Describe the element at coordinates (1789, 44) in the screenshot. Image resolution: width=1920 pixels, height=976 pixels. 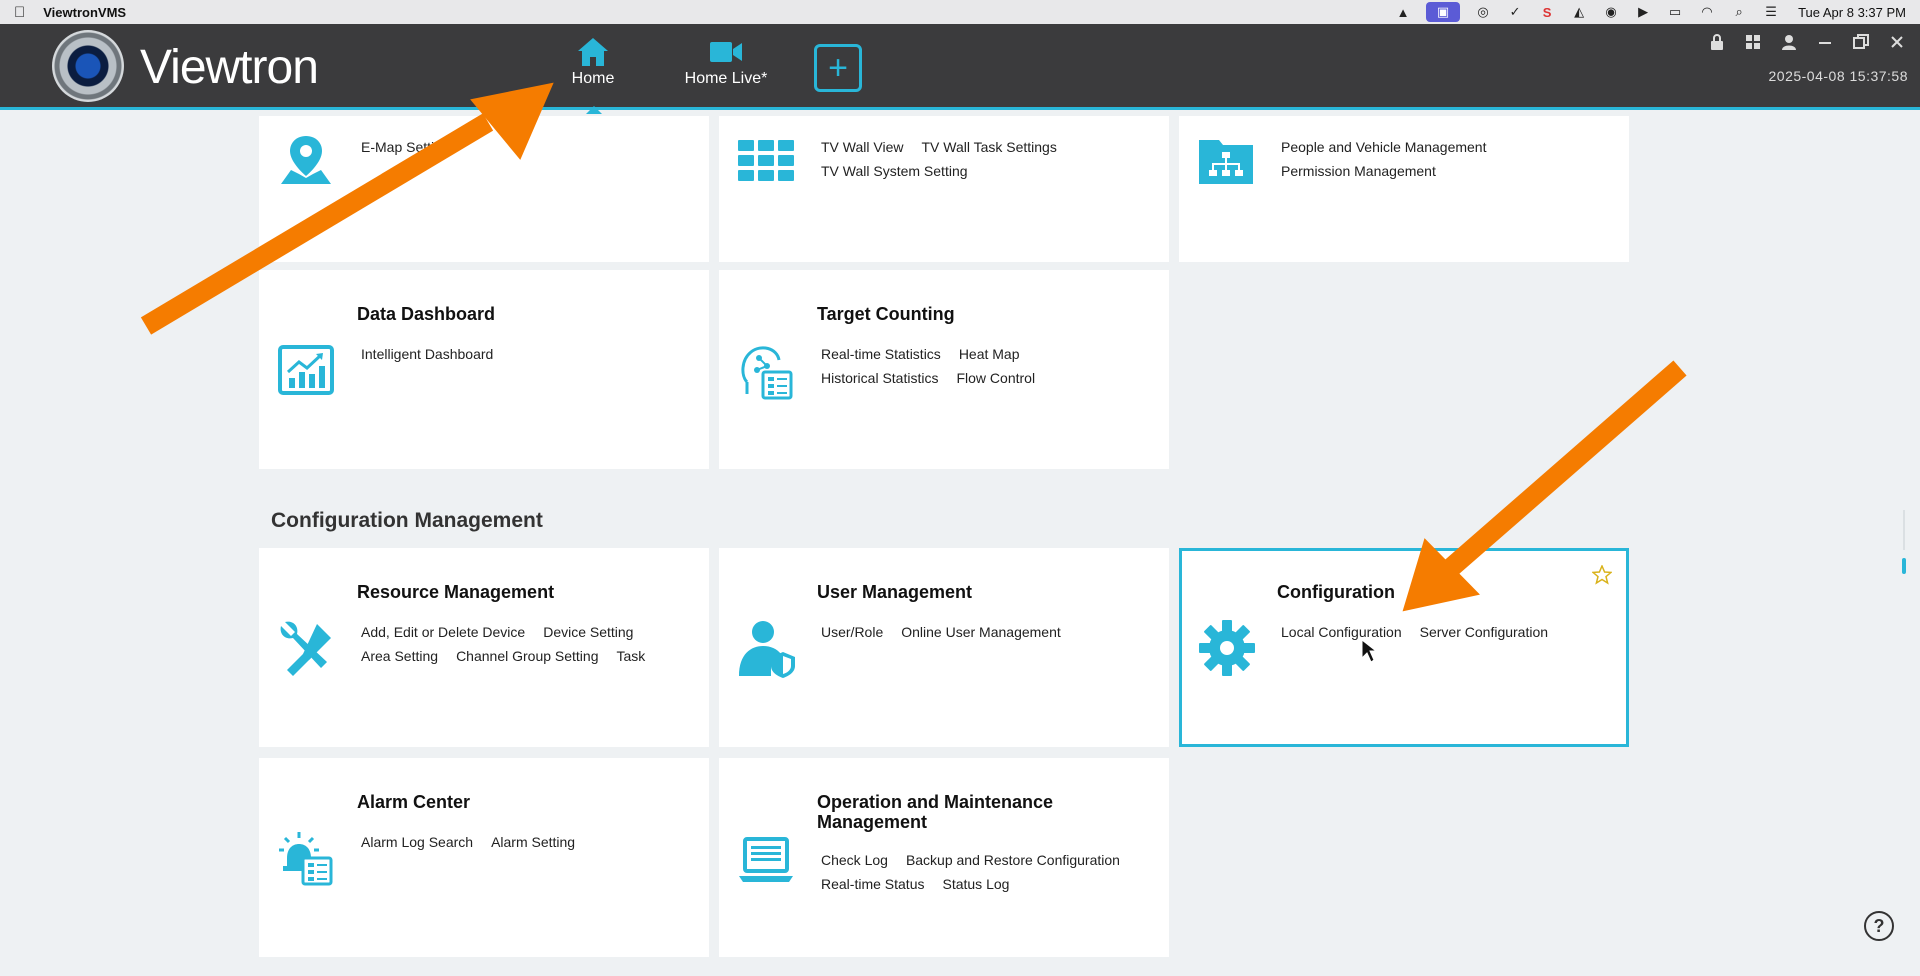
I see `user-icon` at that location.